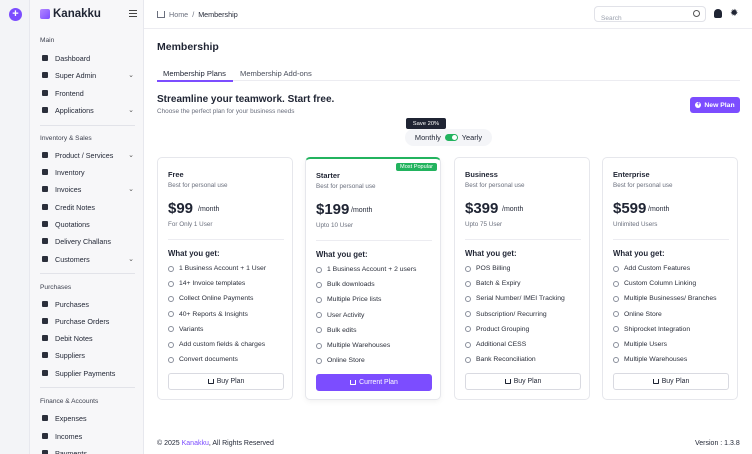 This screenshot has width=752, height=454. I want to click on plan-feature-label: User Activity, so click(346, 315).